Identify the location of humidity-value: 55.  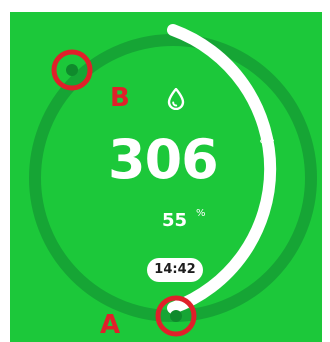
(175, 220).